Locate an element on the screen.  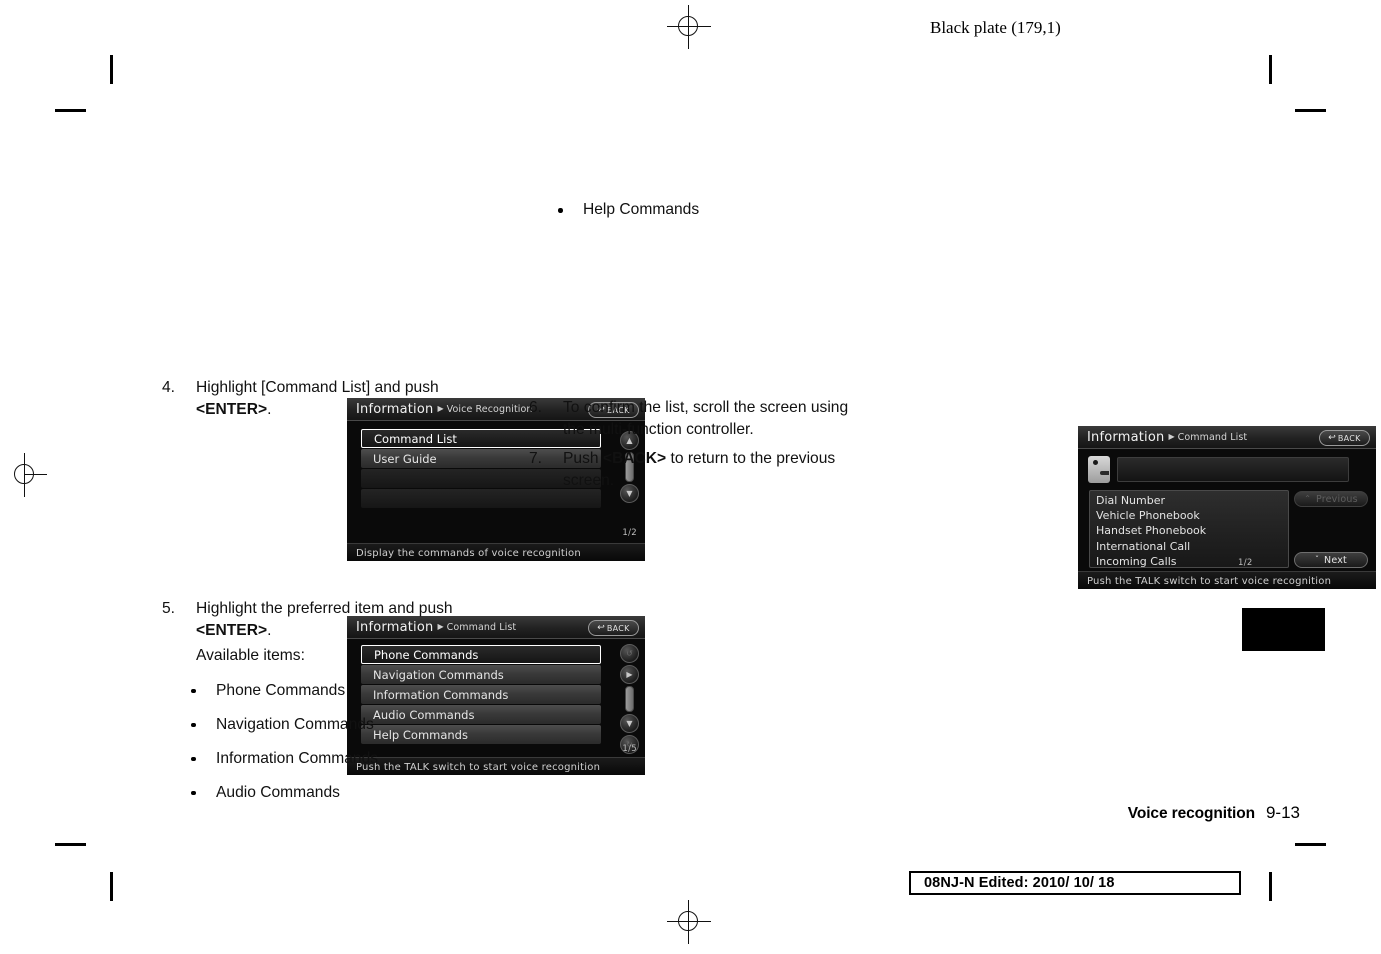
bullet-information-commands: Information Commands is located at coordinates (334, 758).